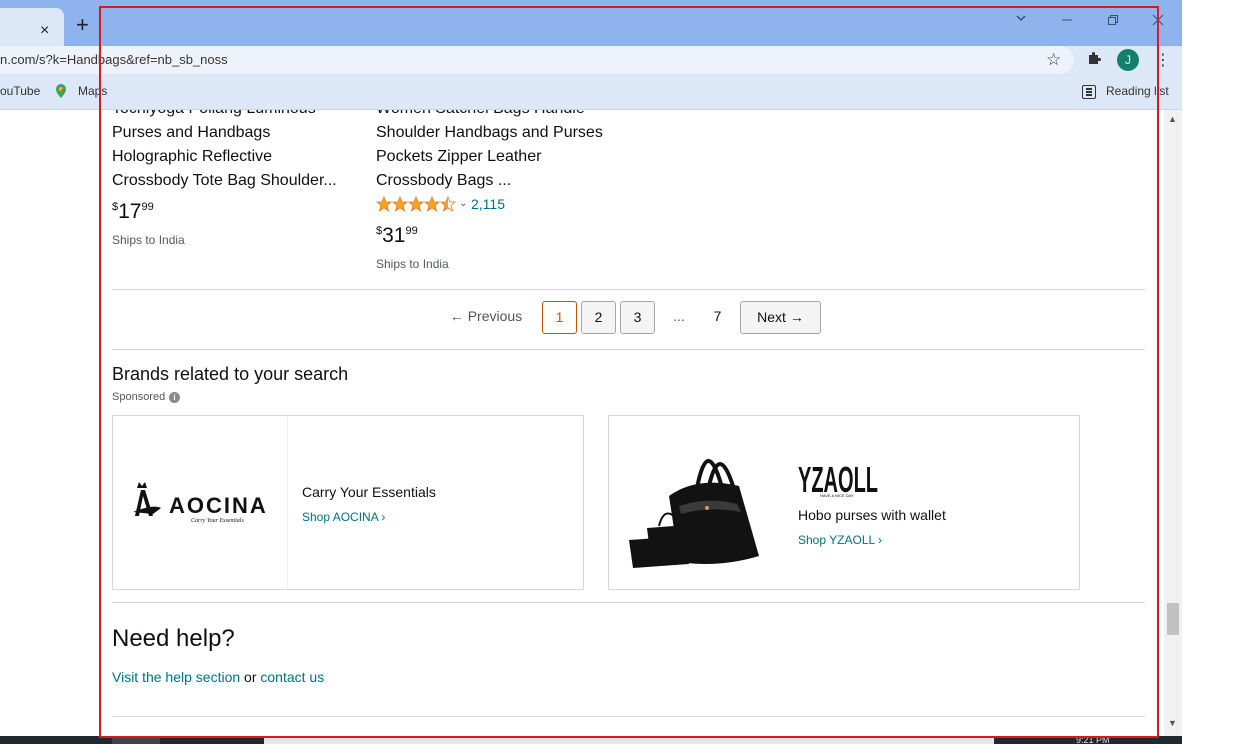 This screenshot has width=1258, height=744. I want to click on help-section-link: Visit the help section, so click(176, 677).